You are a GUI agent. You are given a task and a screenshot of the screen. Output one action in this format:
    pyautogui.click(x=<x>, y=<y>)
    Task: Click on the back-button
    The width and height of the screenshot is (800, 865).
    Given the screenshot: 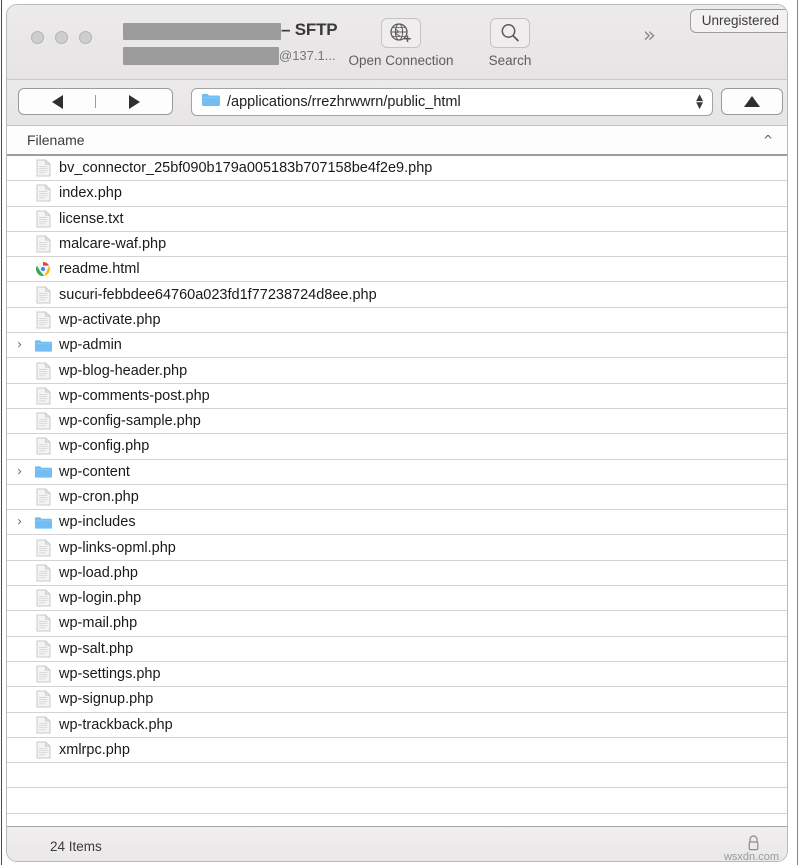 What is the action you would take?
    pyautogui.click(x=57, y=101)
    